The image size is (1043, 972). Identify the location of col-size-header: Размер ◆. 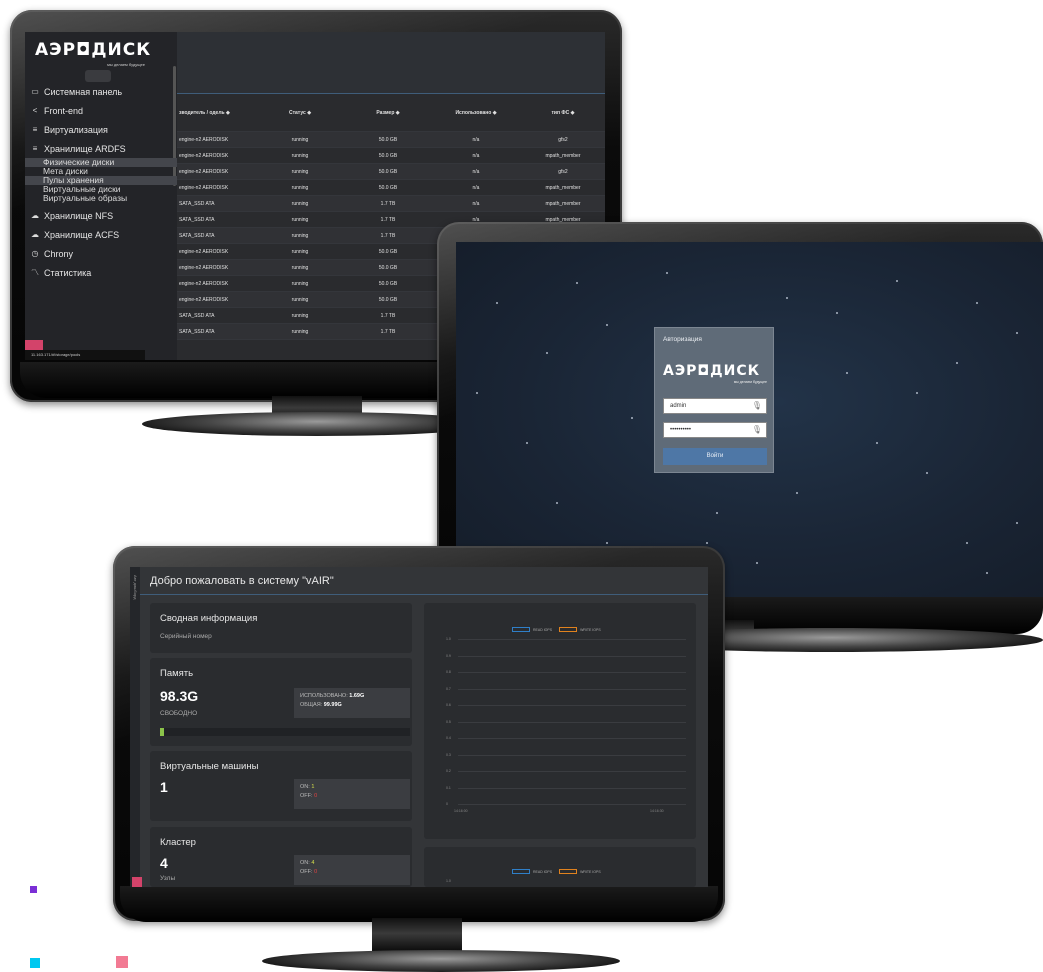
(387, 113).